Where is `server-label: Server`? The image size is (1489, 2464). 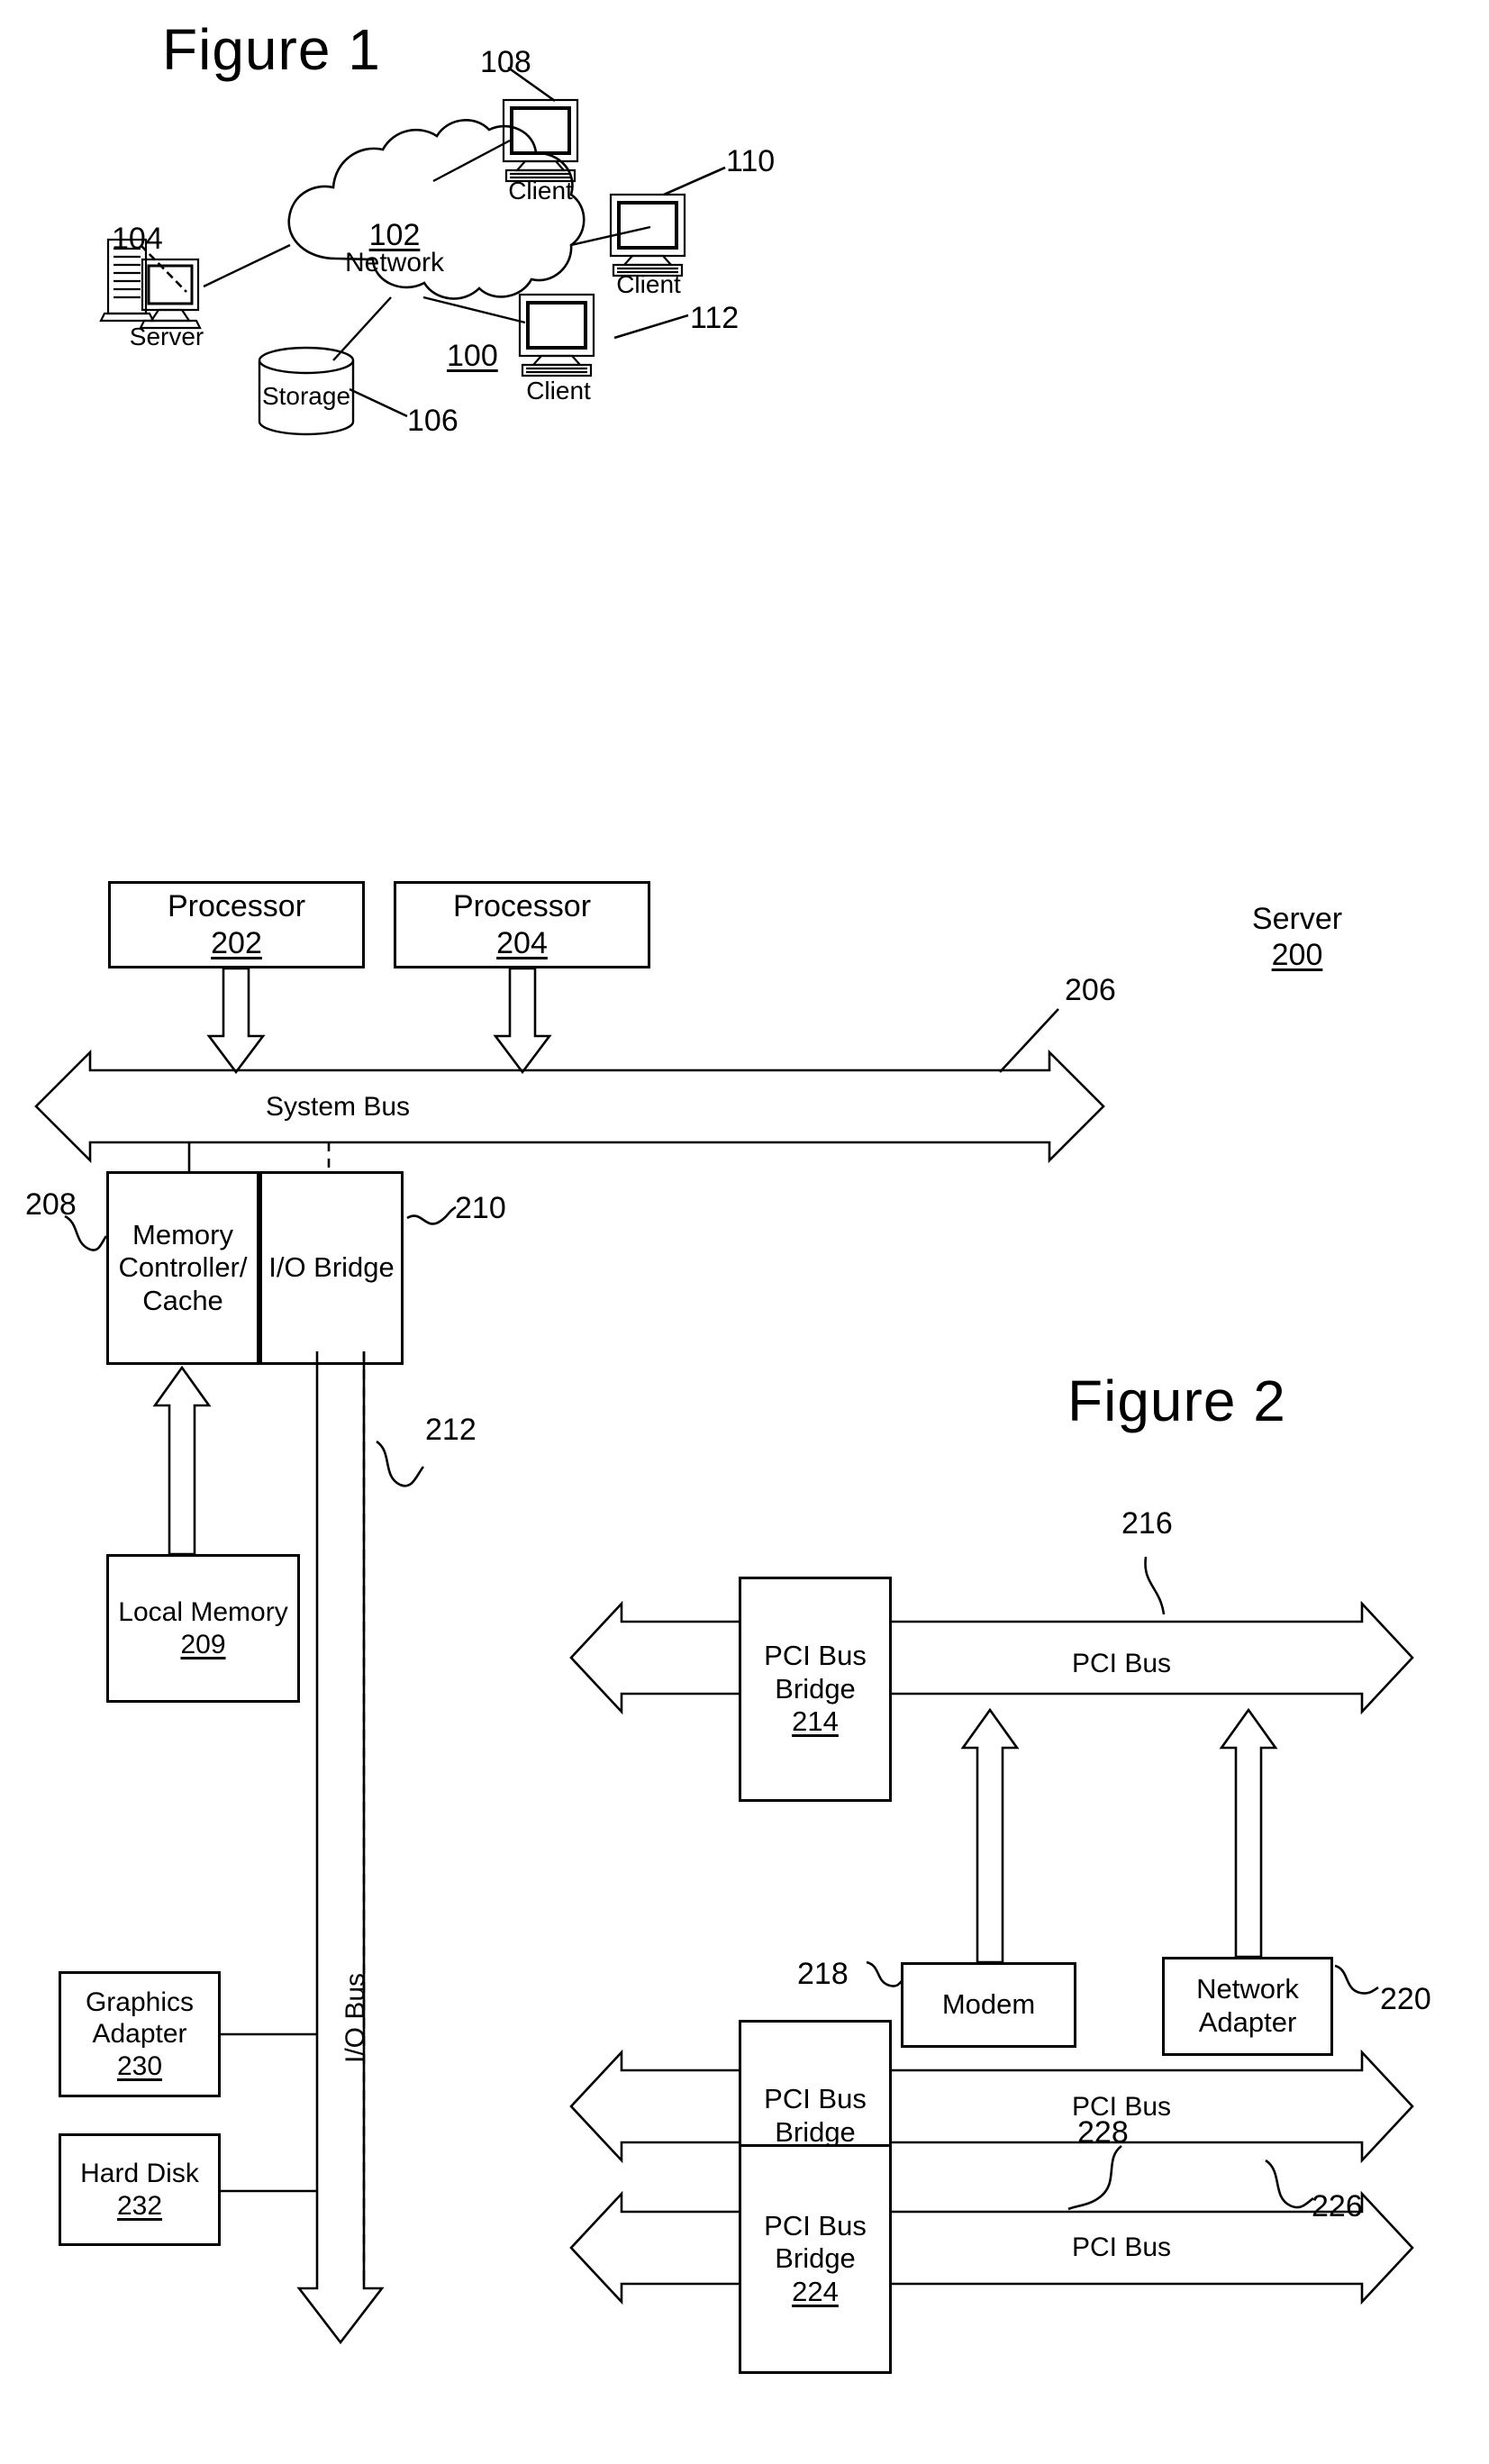 server-label: Server is located at coordinates (166, 336).